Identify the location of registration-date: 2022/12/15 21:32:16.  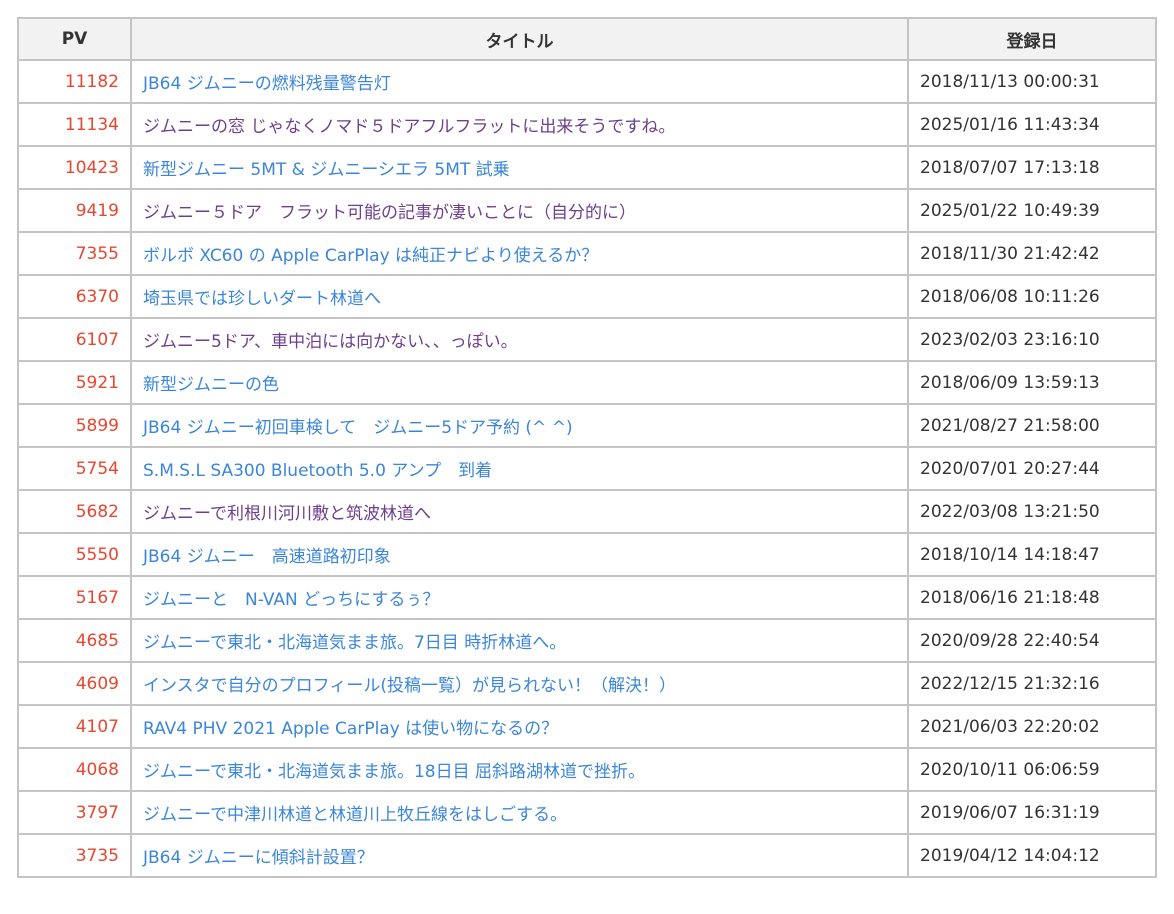
(1032, 683).